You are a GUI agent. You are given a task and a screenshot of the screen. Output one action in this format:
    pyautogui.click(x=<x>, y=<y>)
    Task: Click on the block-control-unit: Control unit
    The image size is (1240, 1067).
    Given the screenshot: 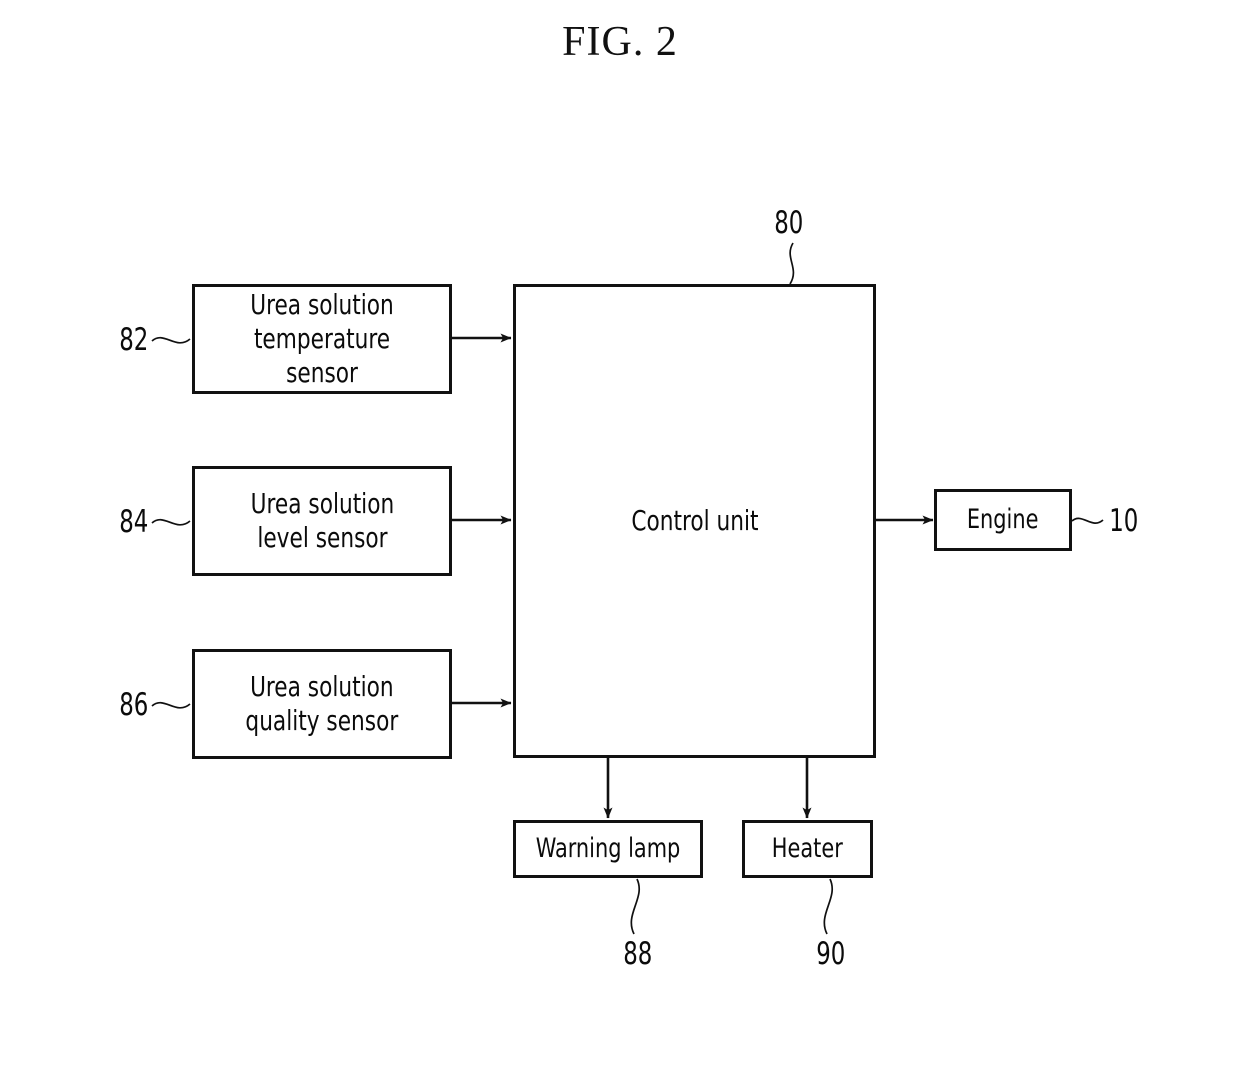 What is the action you would take?
    pyautogui.click(x=694, y=521)
    